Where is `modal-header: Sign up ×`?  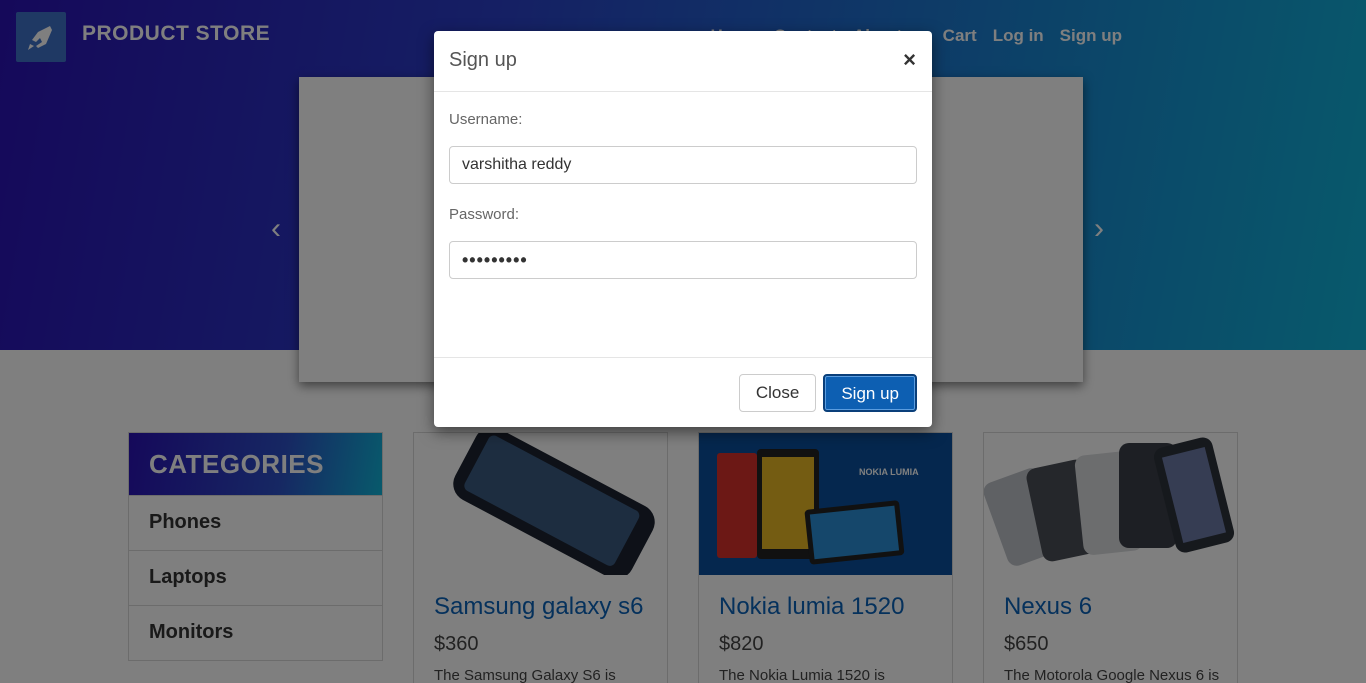
modal-header: Sign up × is located at coordinates (683, 61).